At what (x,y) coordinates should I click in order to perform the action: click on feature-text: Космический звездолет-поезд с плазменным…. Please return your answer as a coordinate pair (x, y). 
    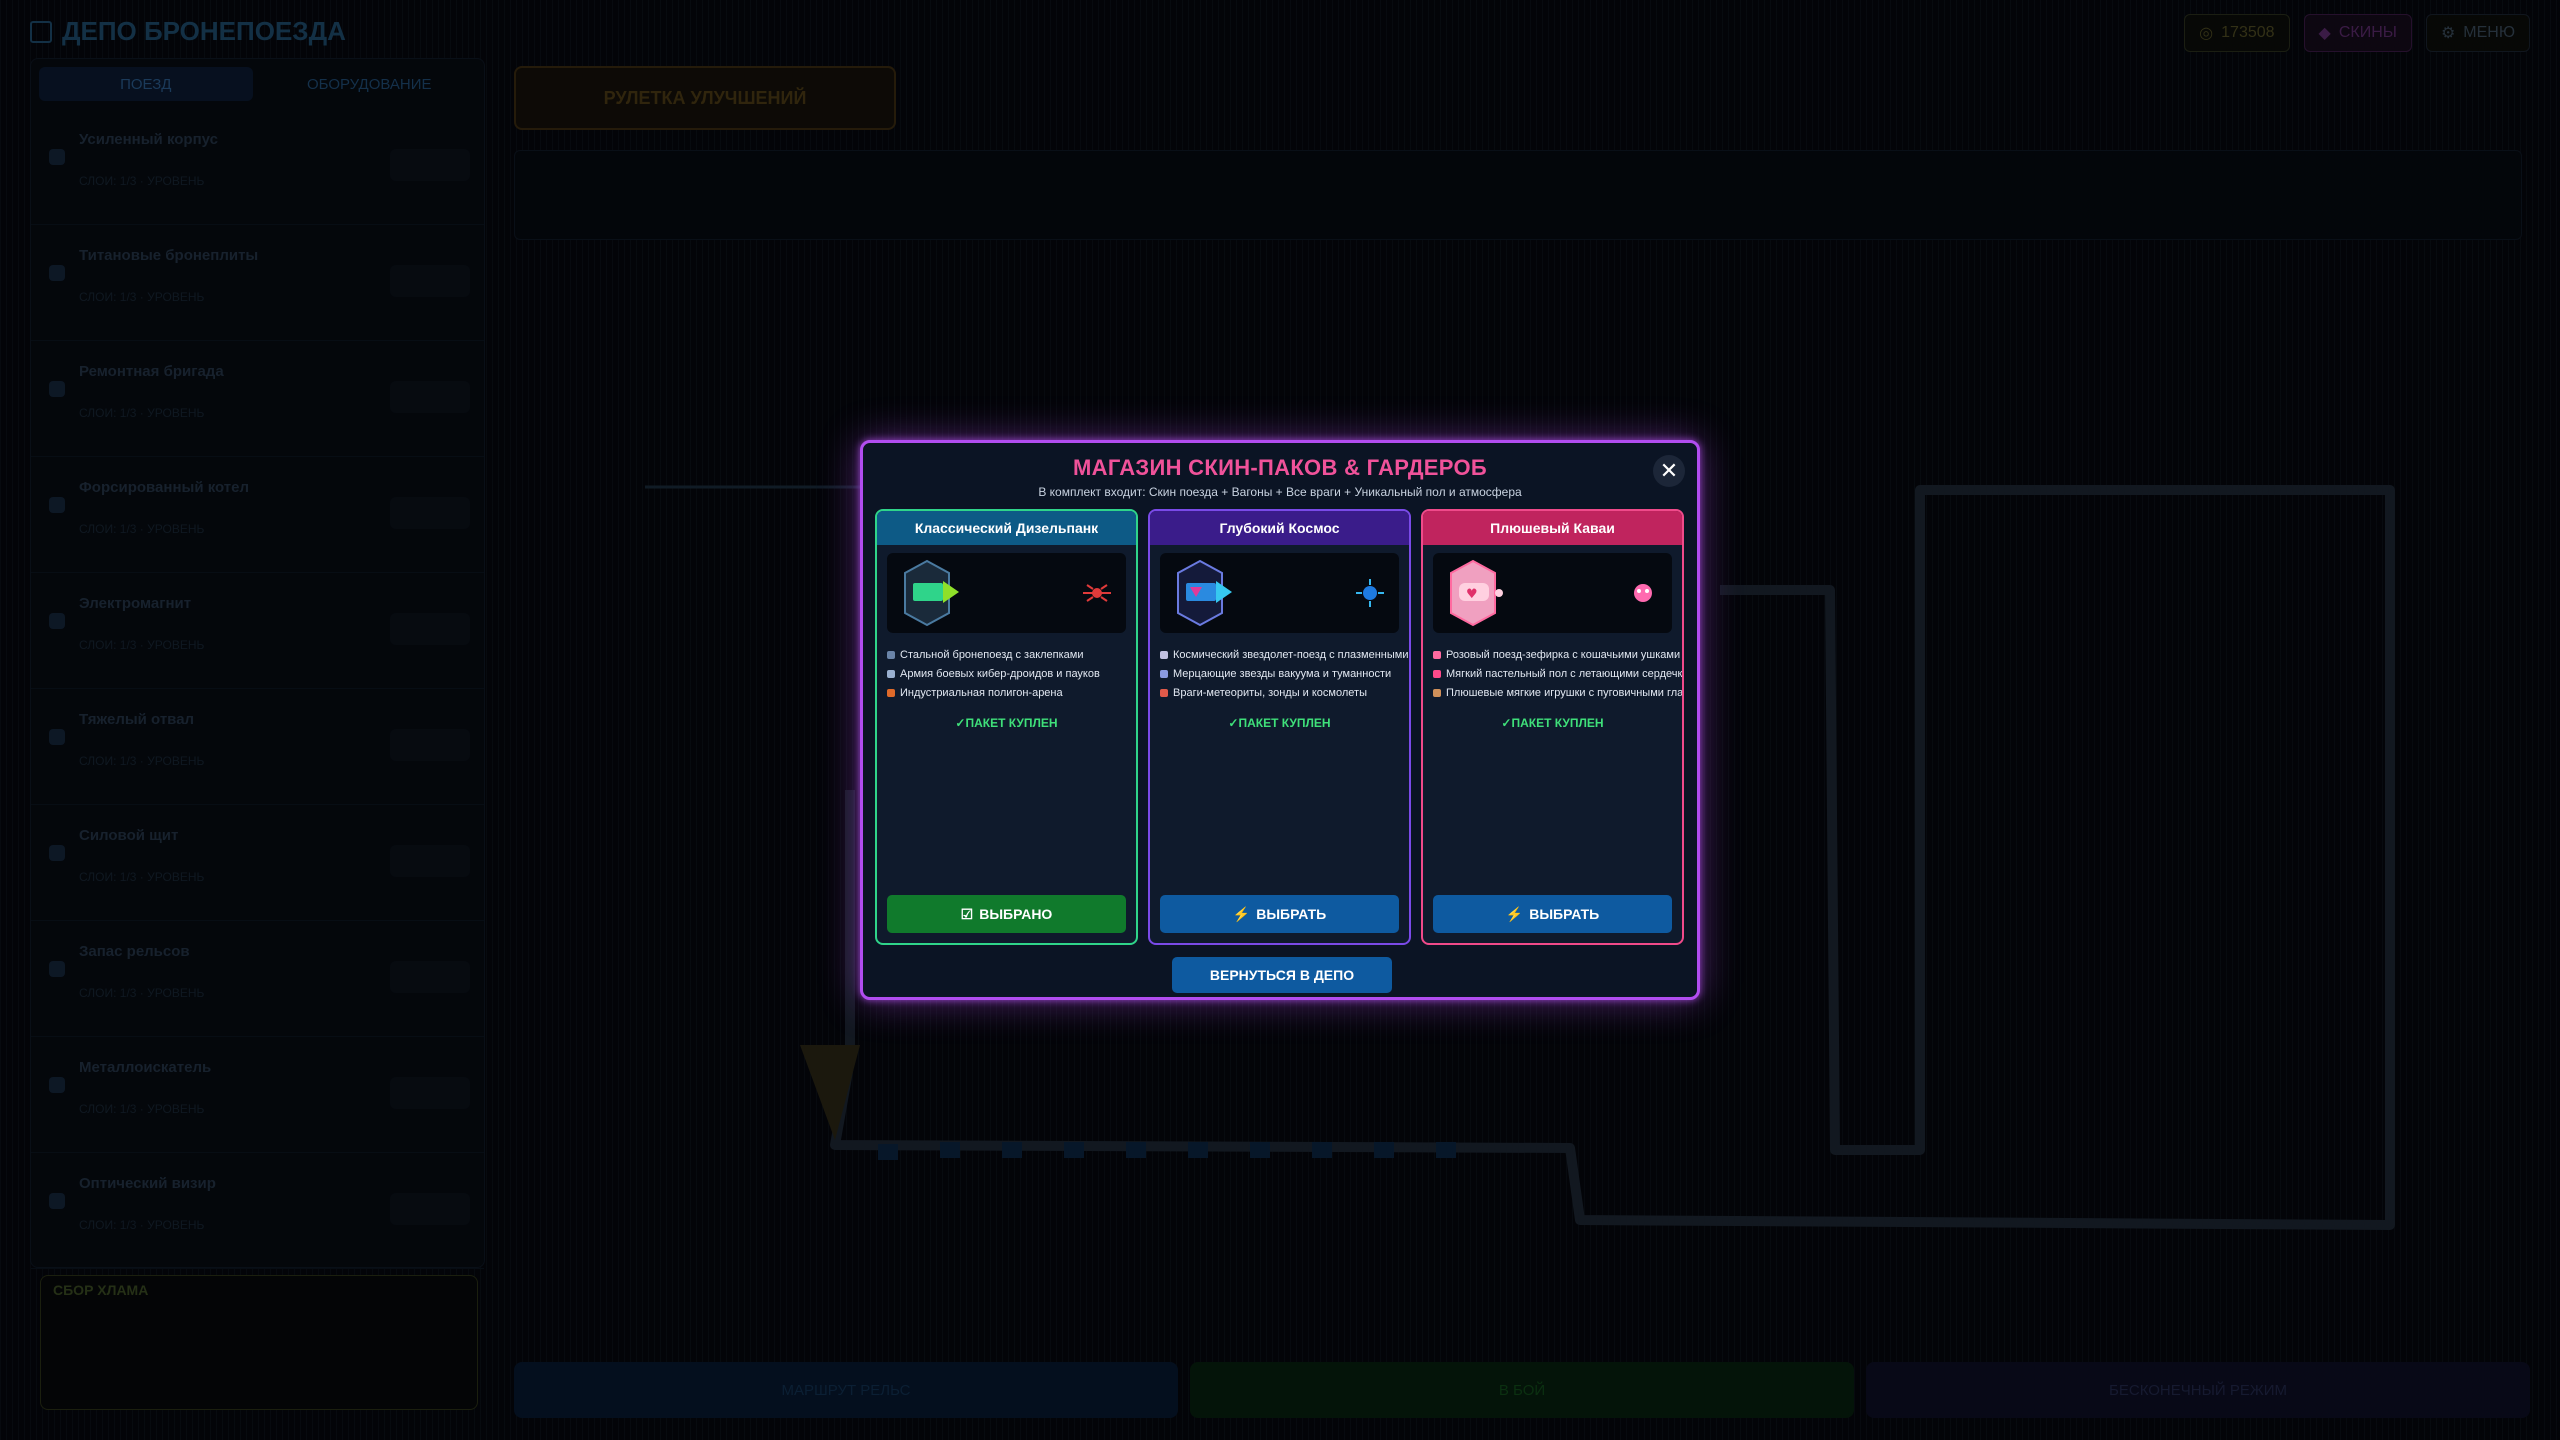
    Looking at the image, I should click on (1291, 654).